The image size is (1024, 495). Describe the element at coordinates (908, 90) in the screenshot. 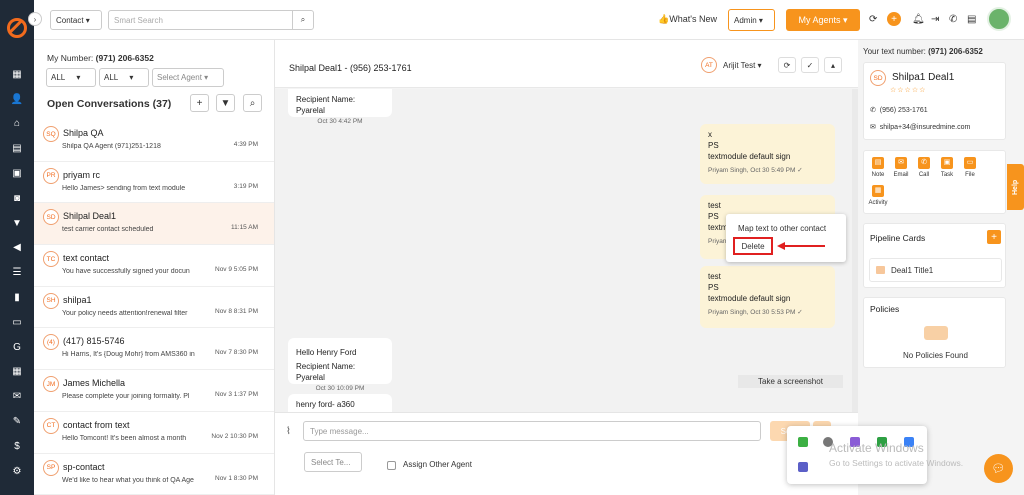

I see `rating-stars: ☆☆☆☆☆` at that location.